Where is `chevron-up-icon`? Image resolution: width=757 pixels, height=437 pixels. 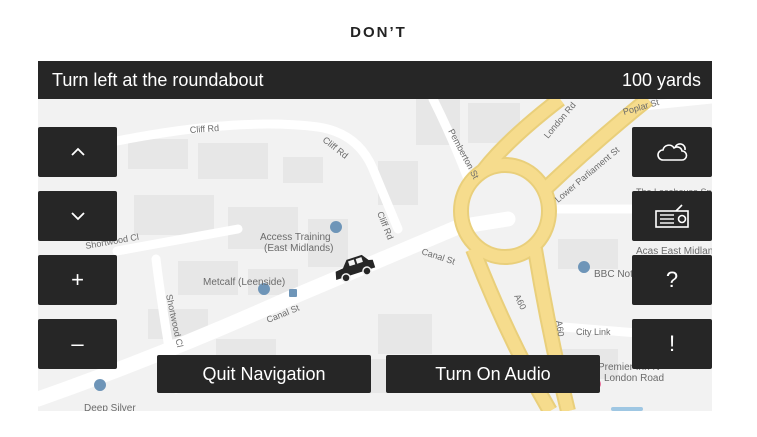
chevron-up-icon is located at coordinates (77, 151).